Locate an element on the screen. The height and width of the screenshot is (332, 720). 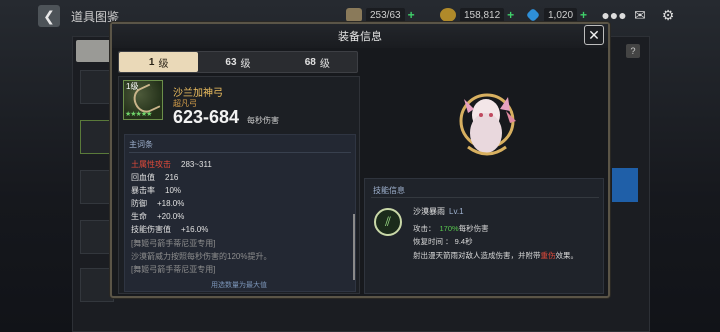
stat-key: 回血值 is located at coordinates (143, 177).